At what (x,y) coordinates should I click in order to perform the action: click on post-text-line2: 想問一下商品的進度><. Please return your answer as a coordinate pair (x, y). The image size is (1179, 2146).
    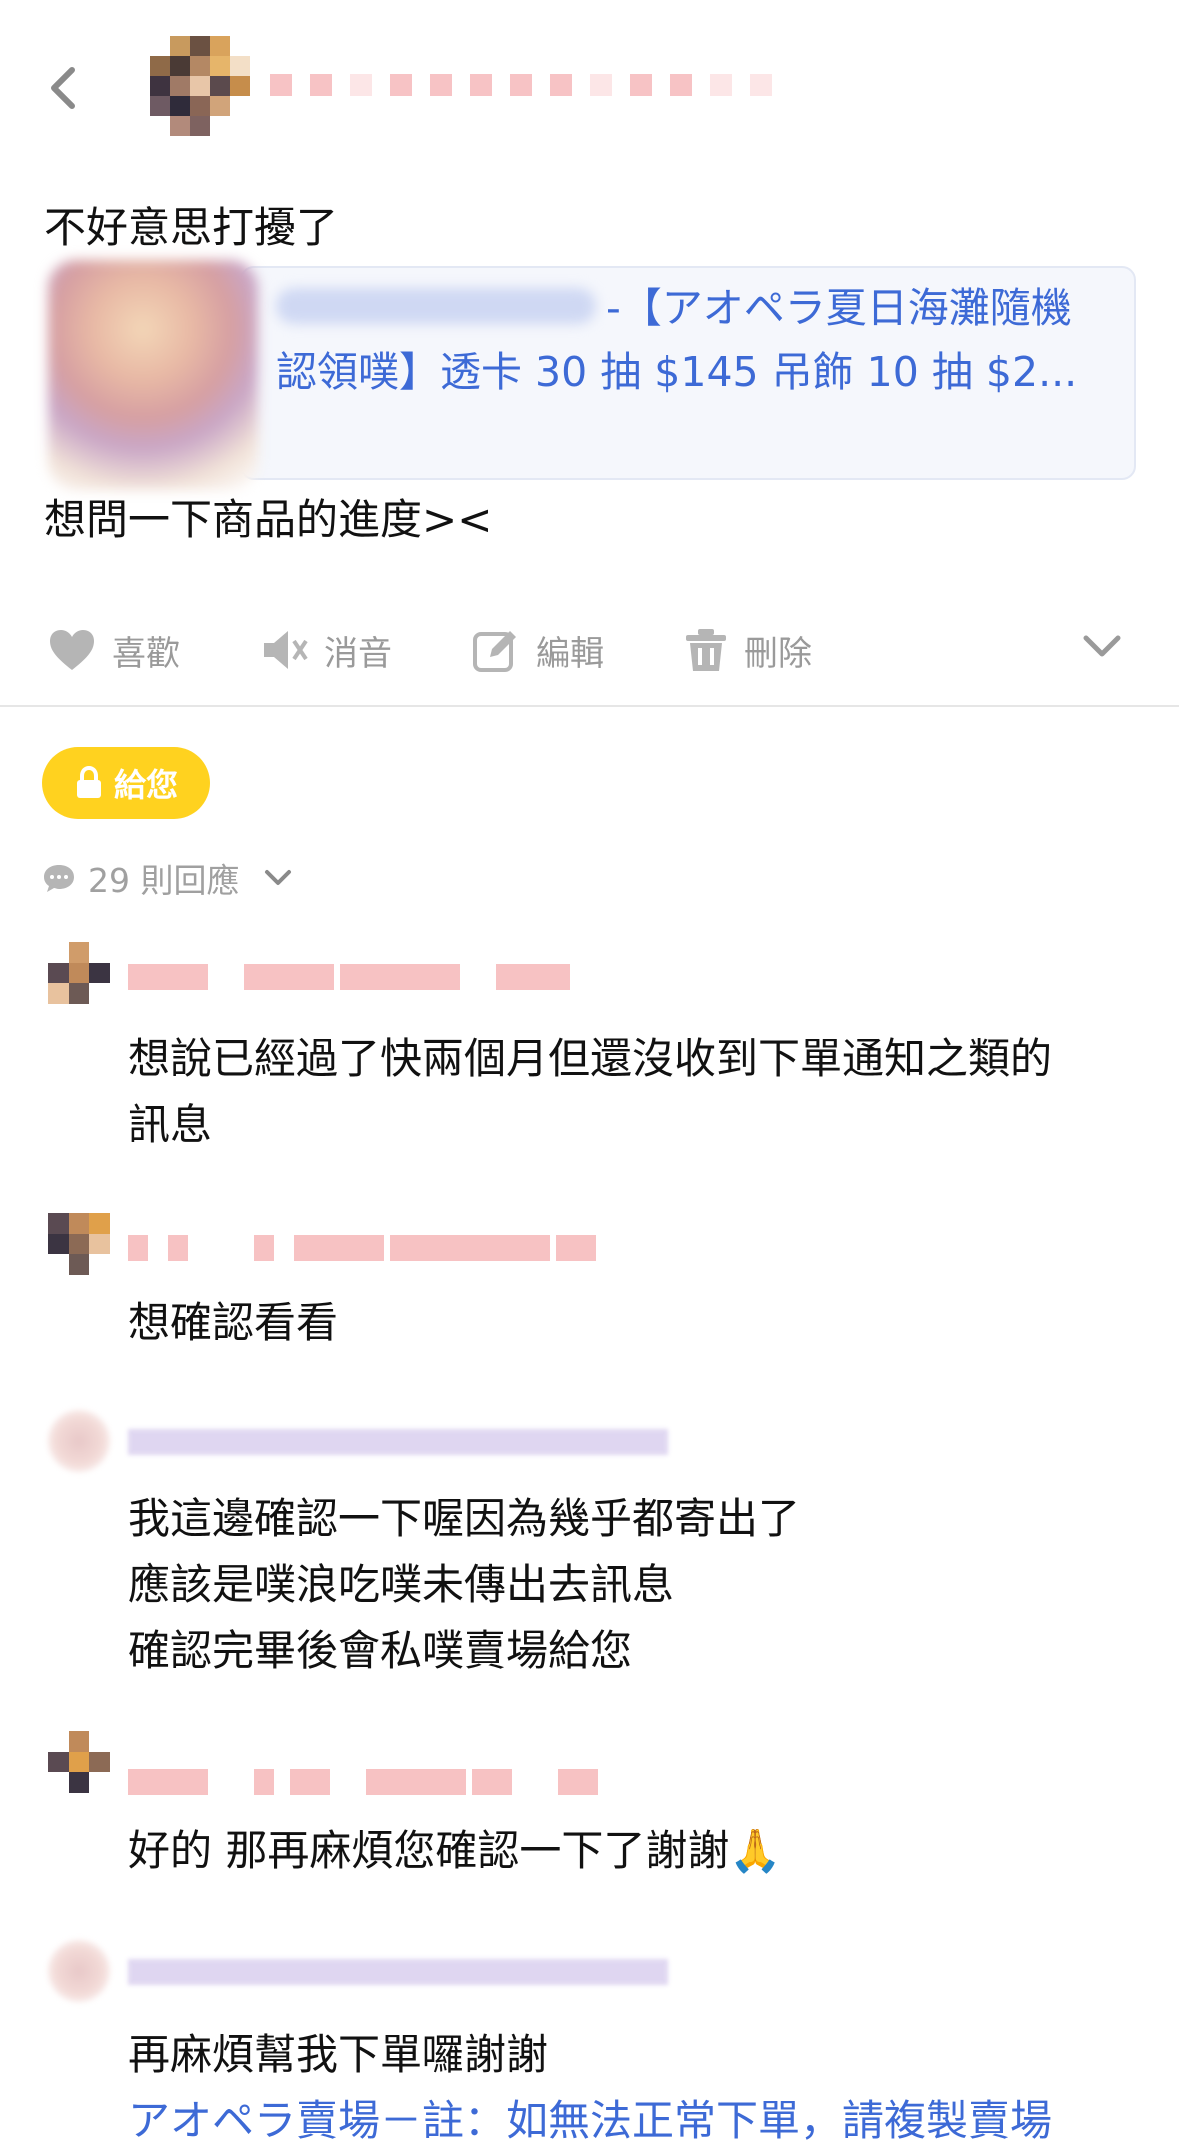
    Looking at the image, I should click on (268, 519).